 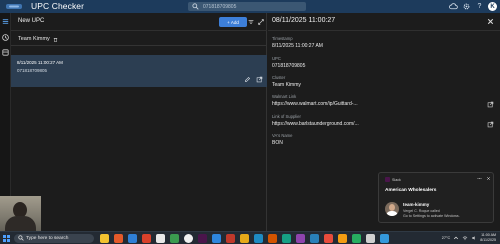 I want to click on chrome-icon, so click(x=188, y=238).